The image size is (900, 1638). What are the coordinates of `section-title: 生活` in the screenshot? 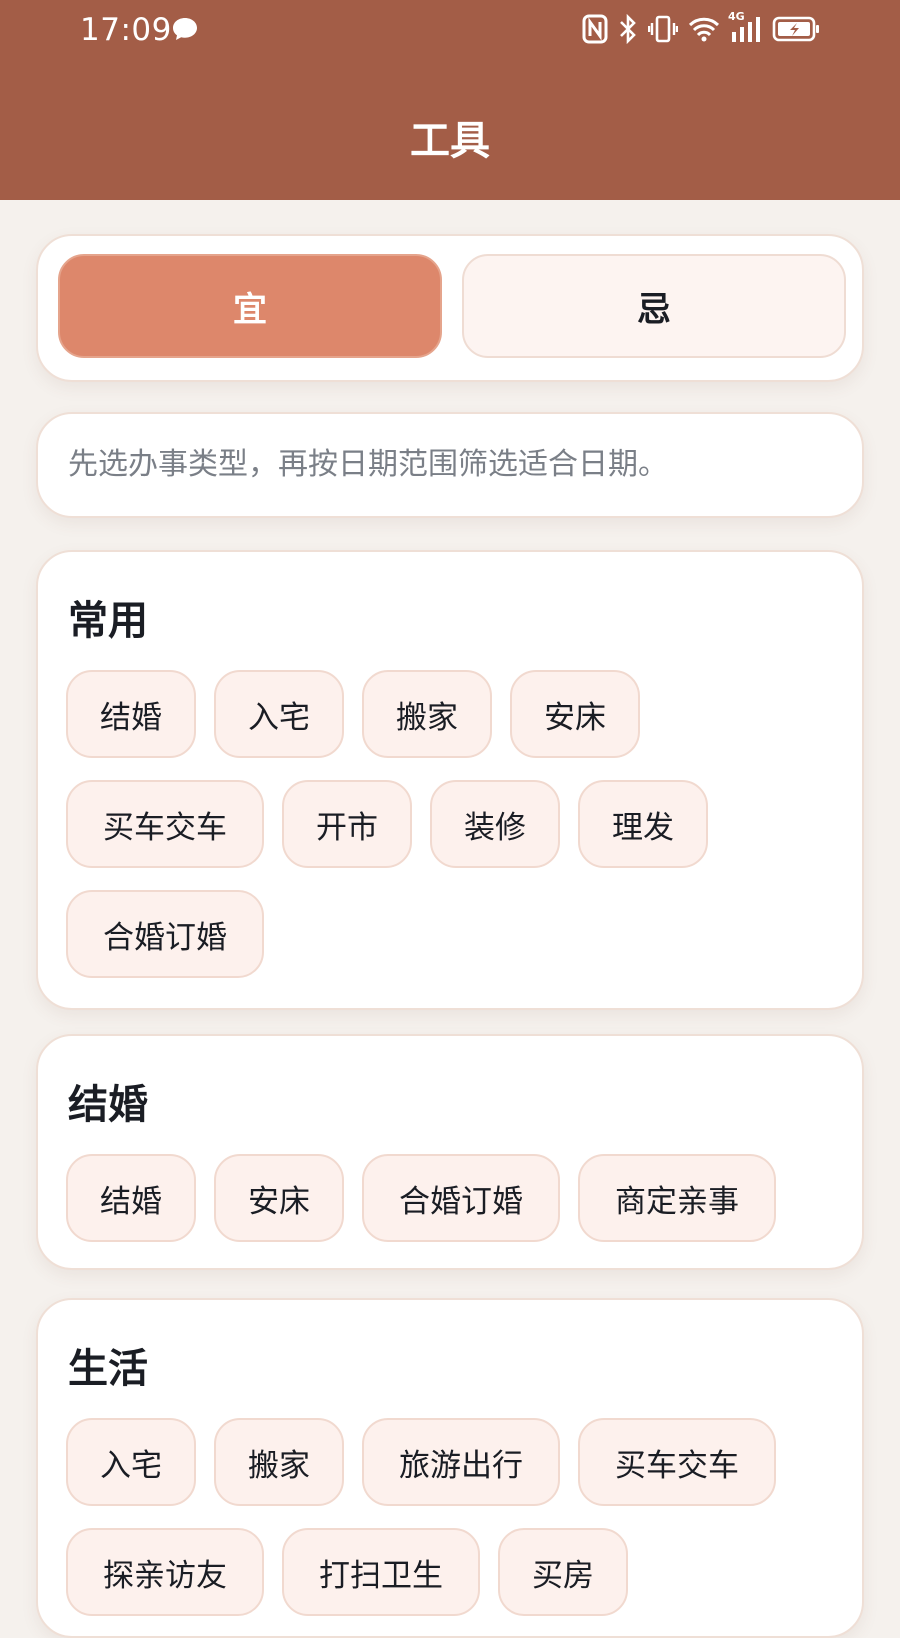 It's located at (108, 1369).